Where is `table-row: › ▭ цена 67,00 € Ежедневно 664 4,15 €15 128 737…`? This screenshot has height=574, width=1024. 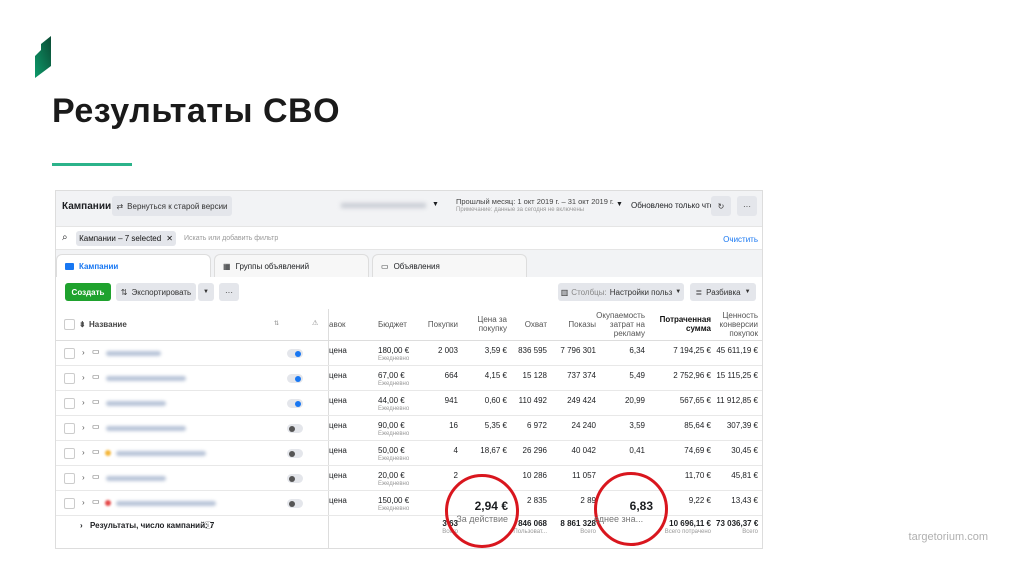
table-row: › ▭ цена 67,00 € Ежедневно 664 4,15 €15 128 737… is located at coordinates (409, 378).